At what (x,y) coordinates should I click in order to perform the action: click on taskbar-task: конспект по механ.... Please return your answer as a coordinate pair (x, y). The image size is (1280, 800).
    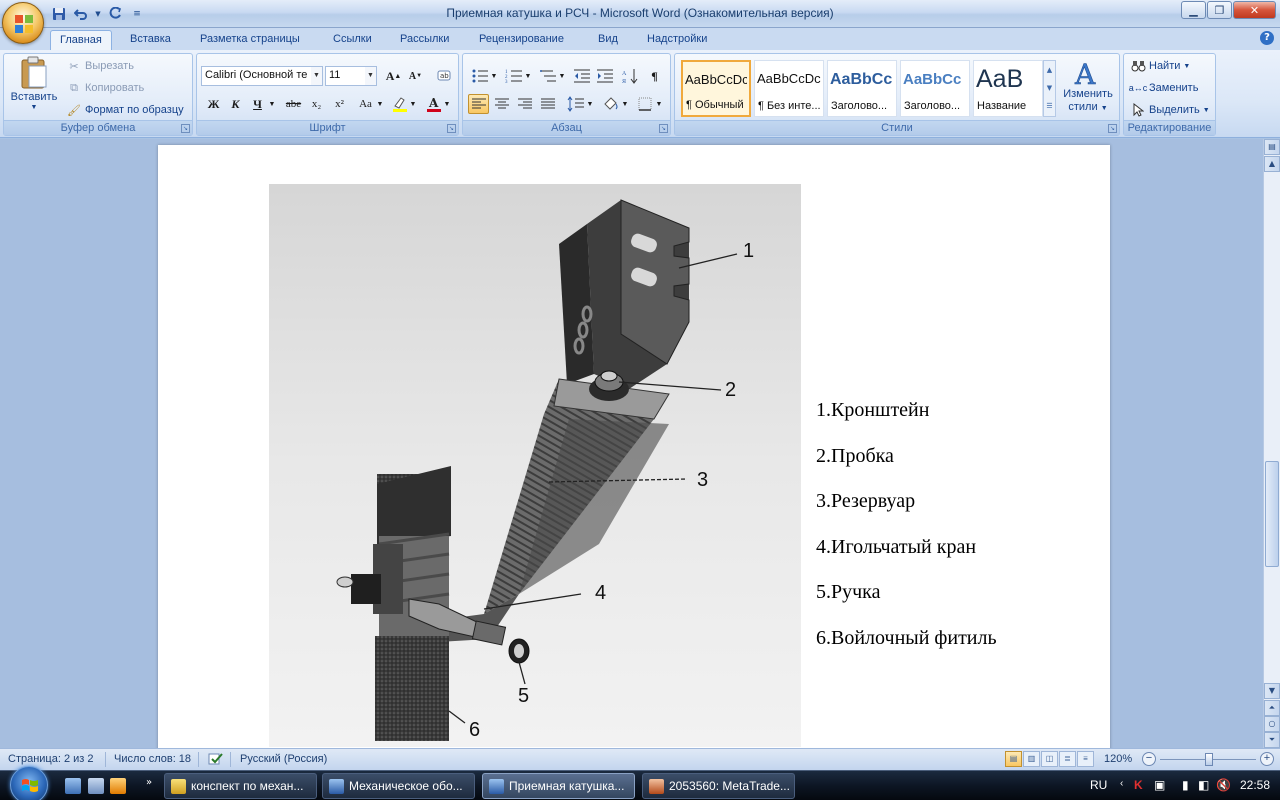
    Looking at the image, I should click on (240, 786).